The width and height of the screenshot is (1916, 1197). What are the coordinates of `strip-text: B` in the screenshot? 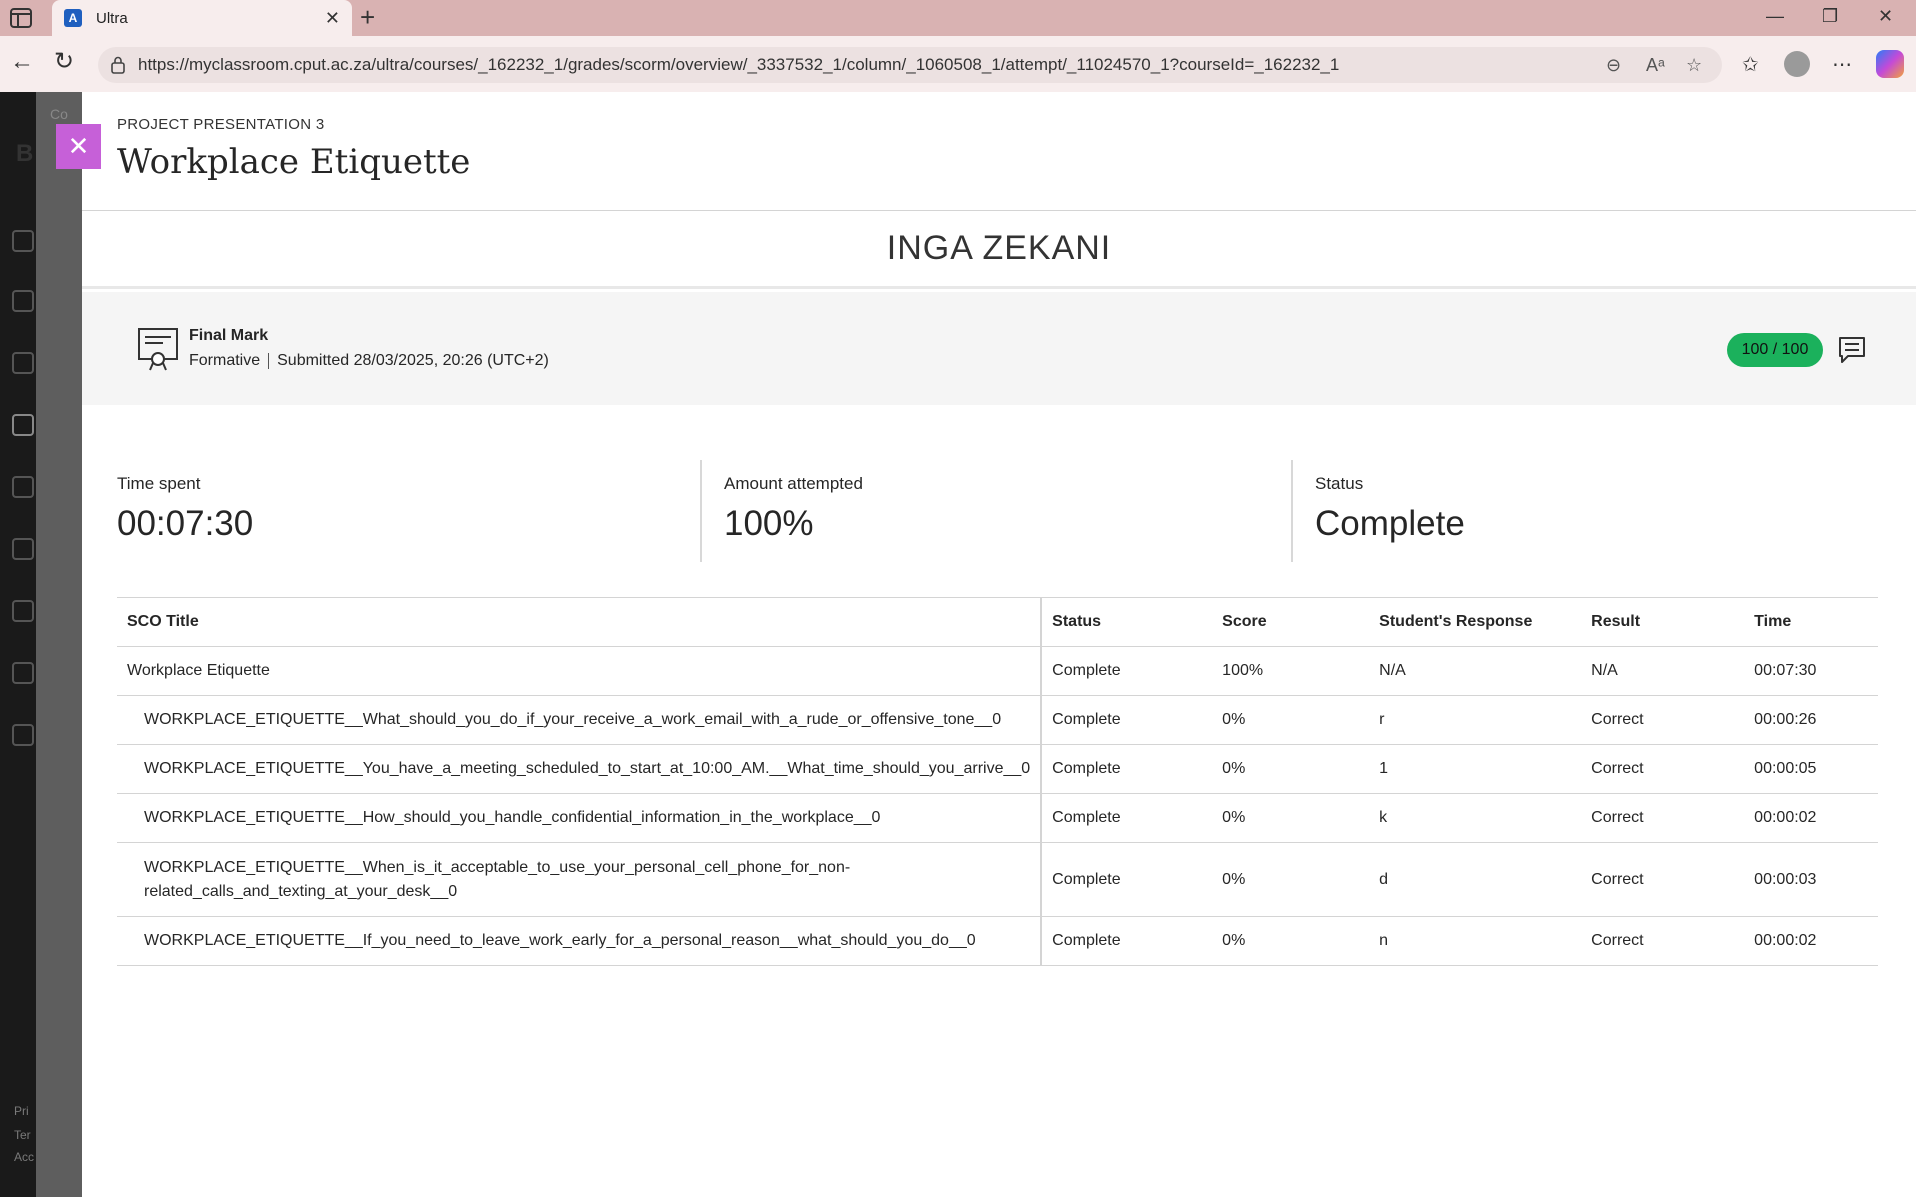 It's located at (25, 153).